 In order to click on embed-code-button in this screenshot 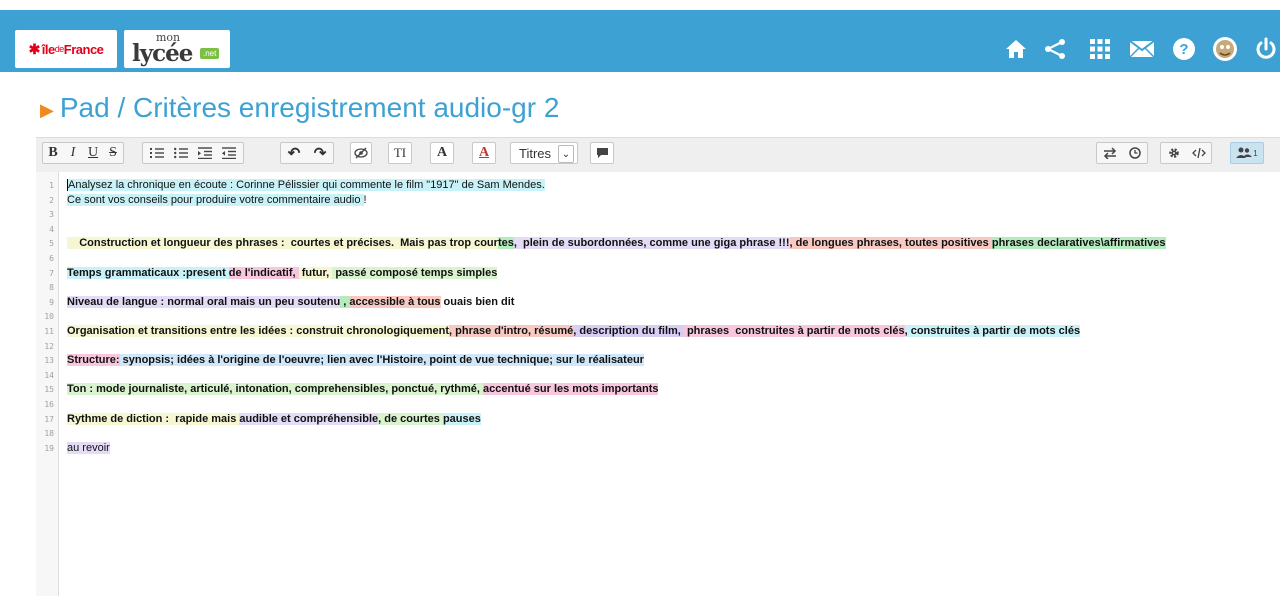, I will do `click(1198, 153)`.